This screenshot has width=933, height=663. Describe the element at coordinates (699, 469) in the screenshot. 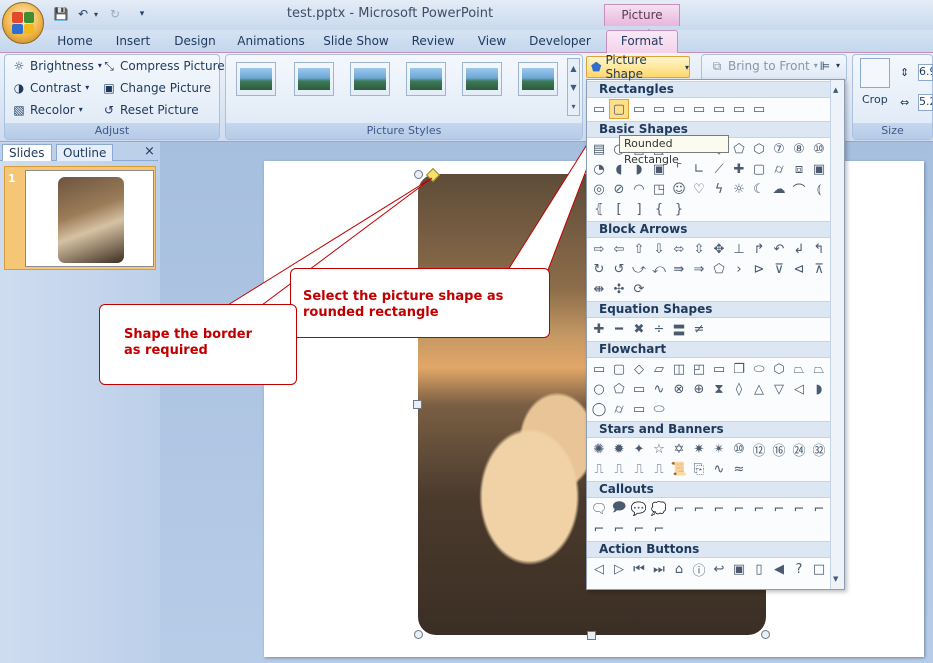

I see `horizontal-scroll-shape: ⎘` at that location.